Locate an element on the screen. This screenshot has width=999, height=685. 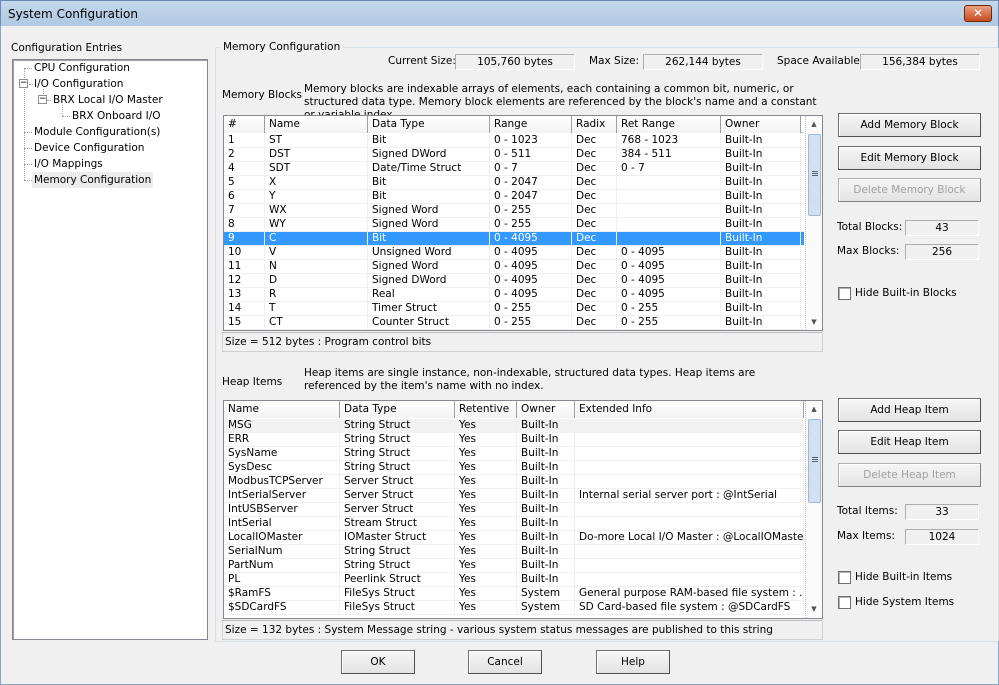
table-cell: Yes is located at coordinates (486, 426).